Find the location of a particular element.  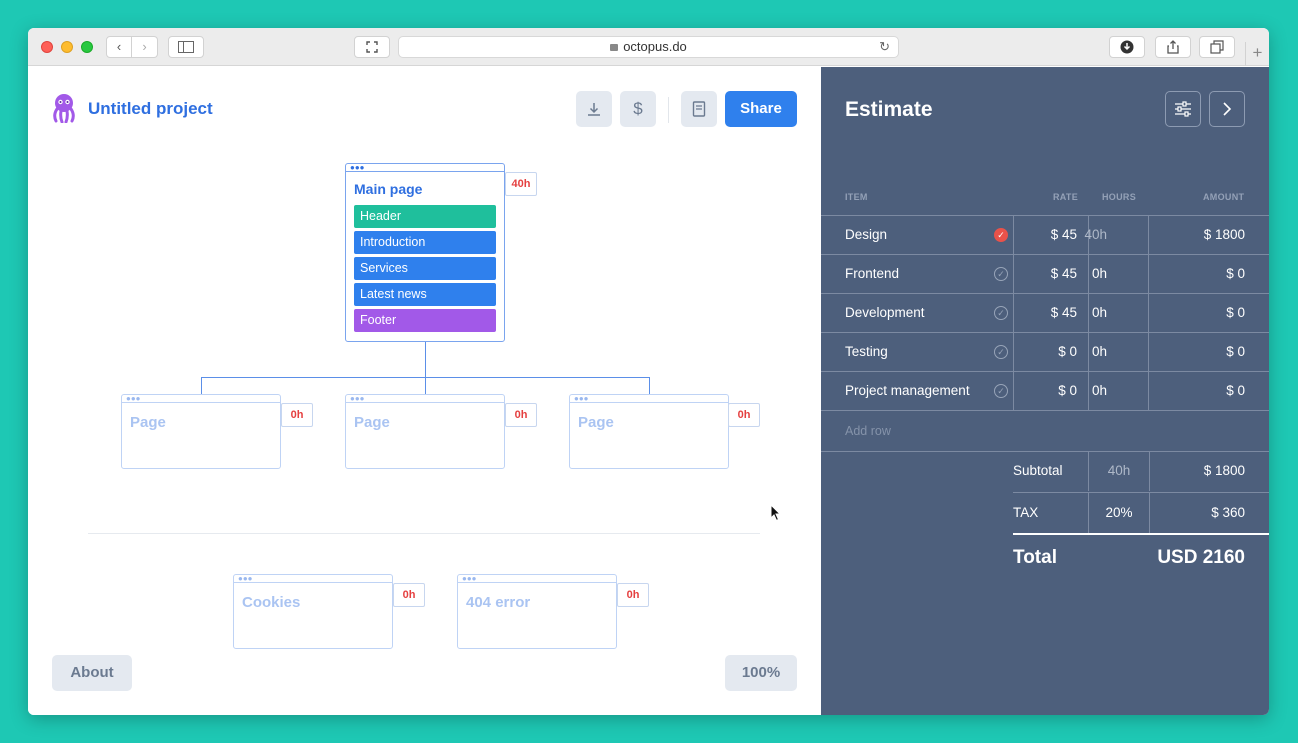

section-block: Header is located at coordinates (425, 216).